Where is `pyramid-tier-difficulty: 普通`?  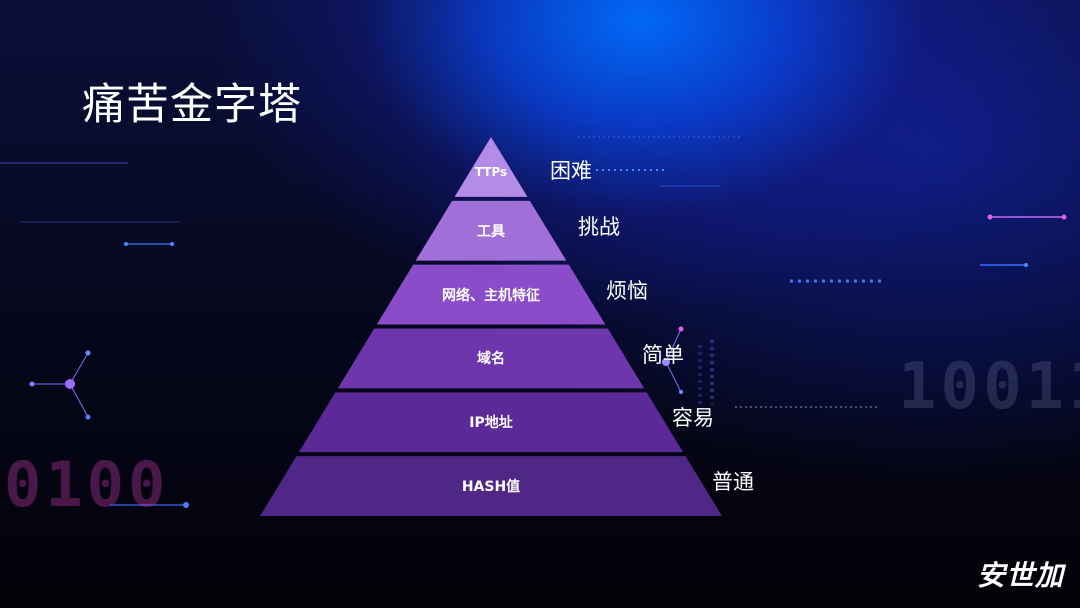
pyramid-tier-difficulty: 普通 is located at coordinates (733, 482).